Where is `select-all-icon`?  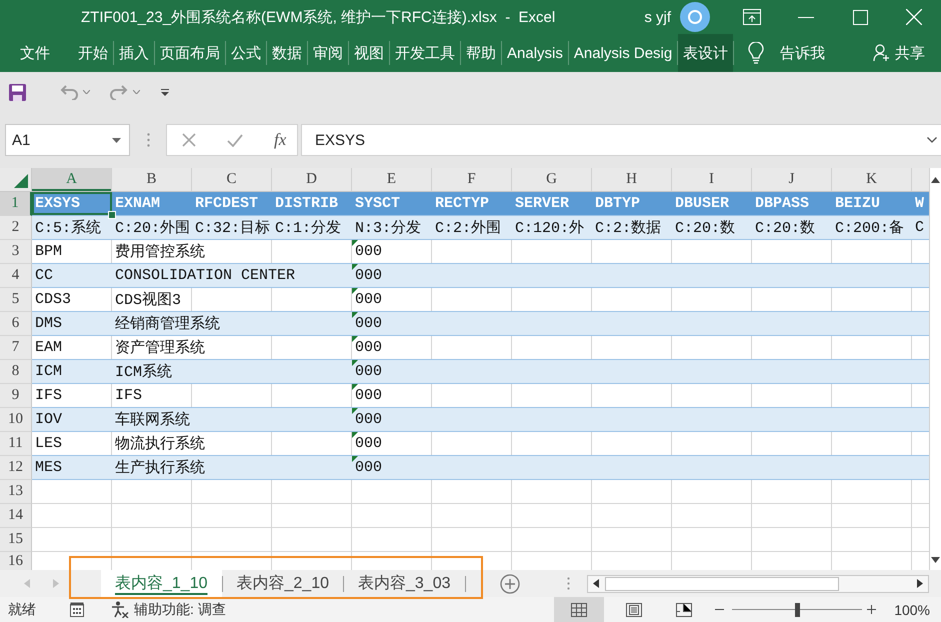 select-all-icon is located at coordinates (21, 181).